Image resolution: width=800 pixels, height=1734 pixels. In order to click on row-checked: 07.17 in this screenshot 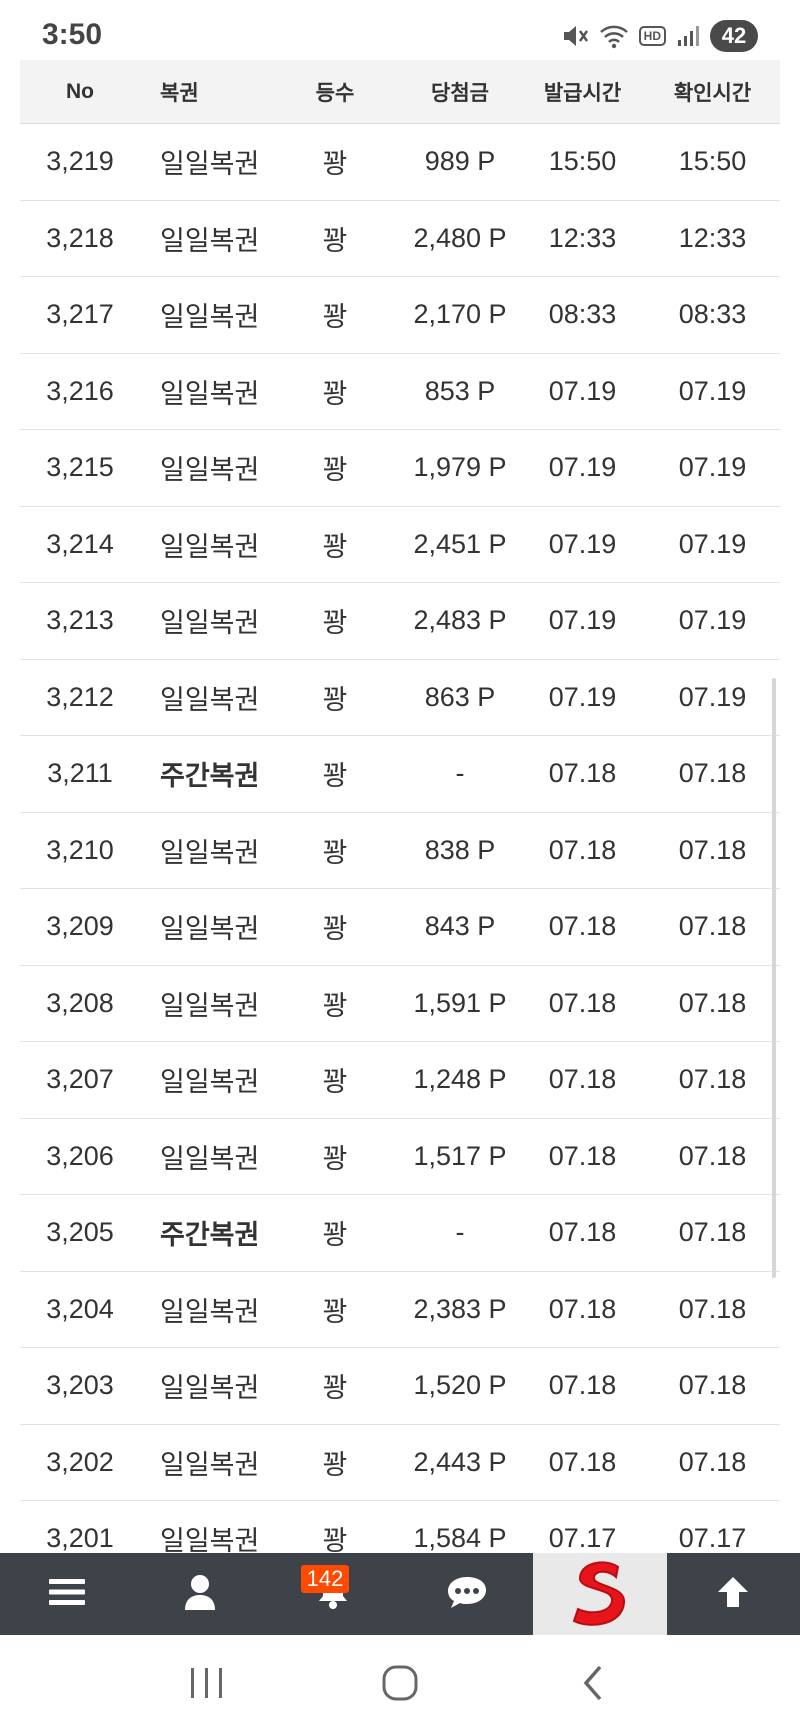, I will do `click(712, 1538)`.